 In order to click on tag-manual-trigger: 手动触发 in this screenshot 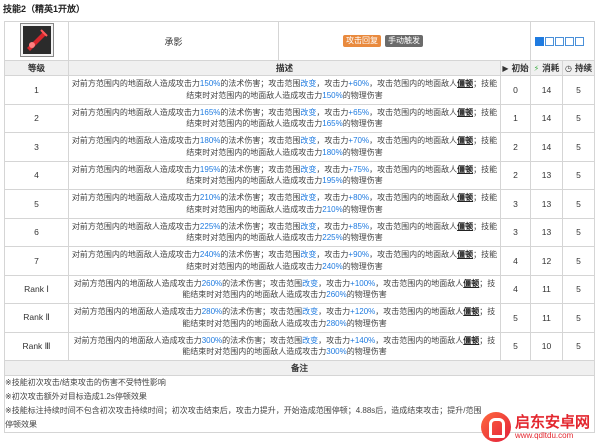, I will do `click(404, 41)`.